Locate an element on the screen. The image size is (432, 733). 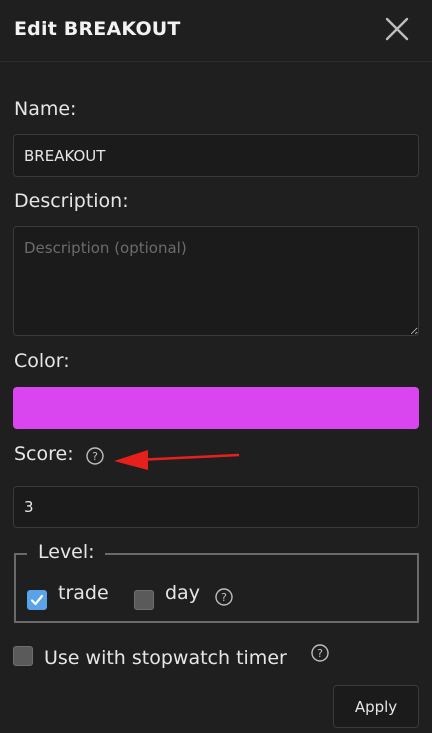
day-help-icon: ? is located at coordinates (224, 597).